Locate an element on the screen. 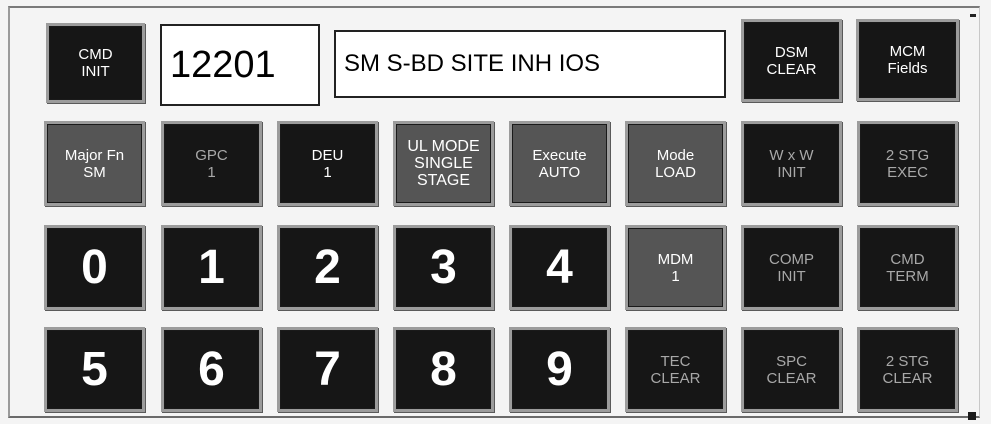 The image size is (991, 424). digit-4-label: 4 is located at coordinates (559, 267).